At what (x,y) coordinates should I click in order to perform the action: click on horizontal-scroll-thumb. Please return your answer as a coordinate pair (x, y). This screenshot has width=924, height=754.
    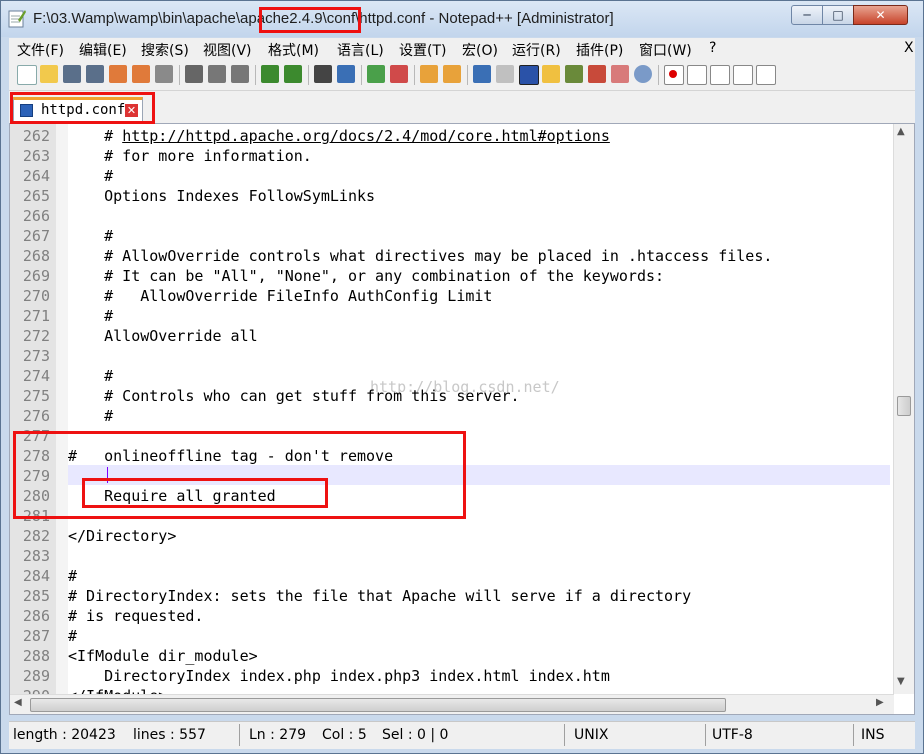
    Looking at the image, I should click on (378, 705).